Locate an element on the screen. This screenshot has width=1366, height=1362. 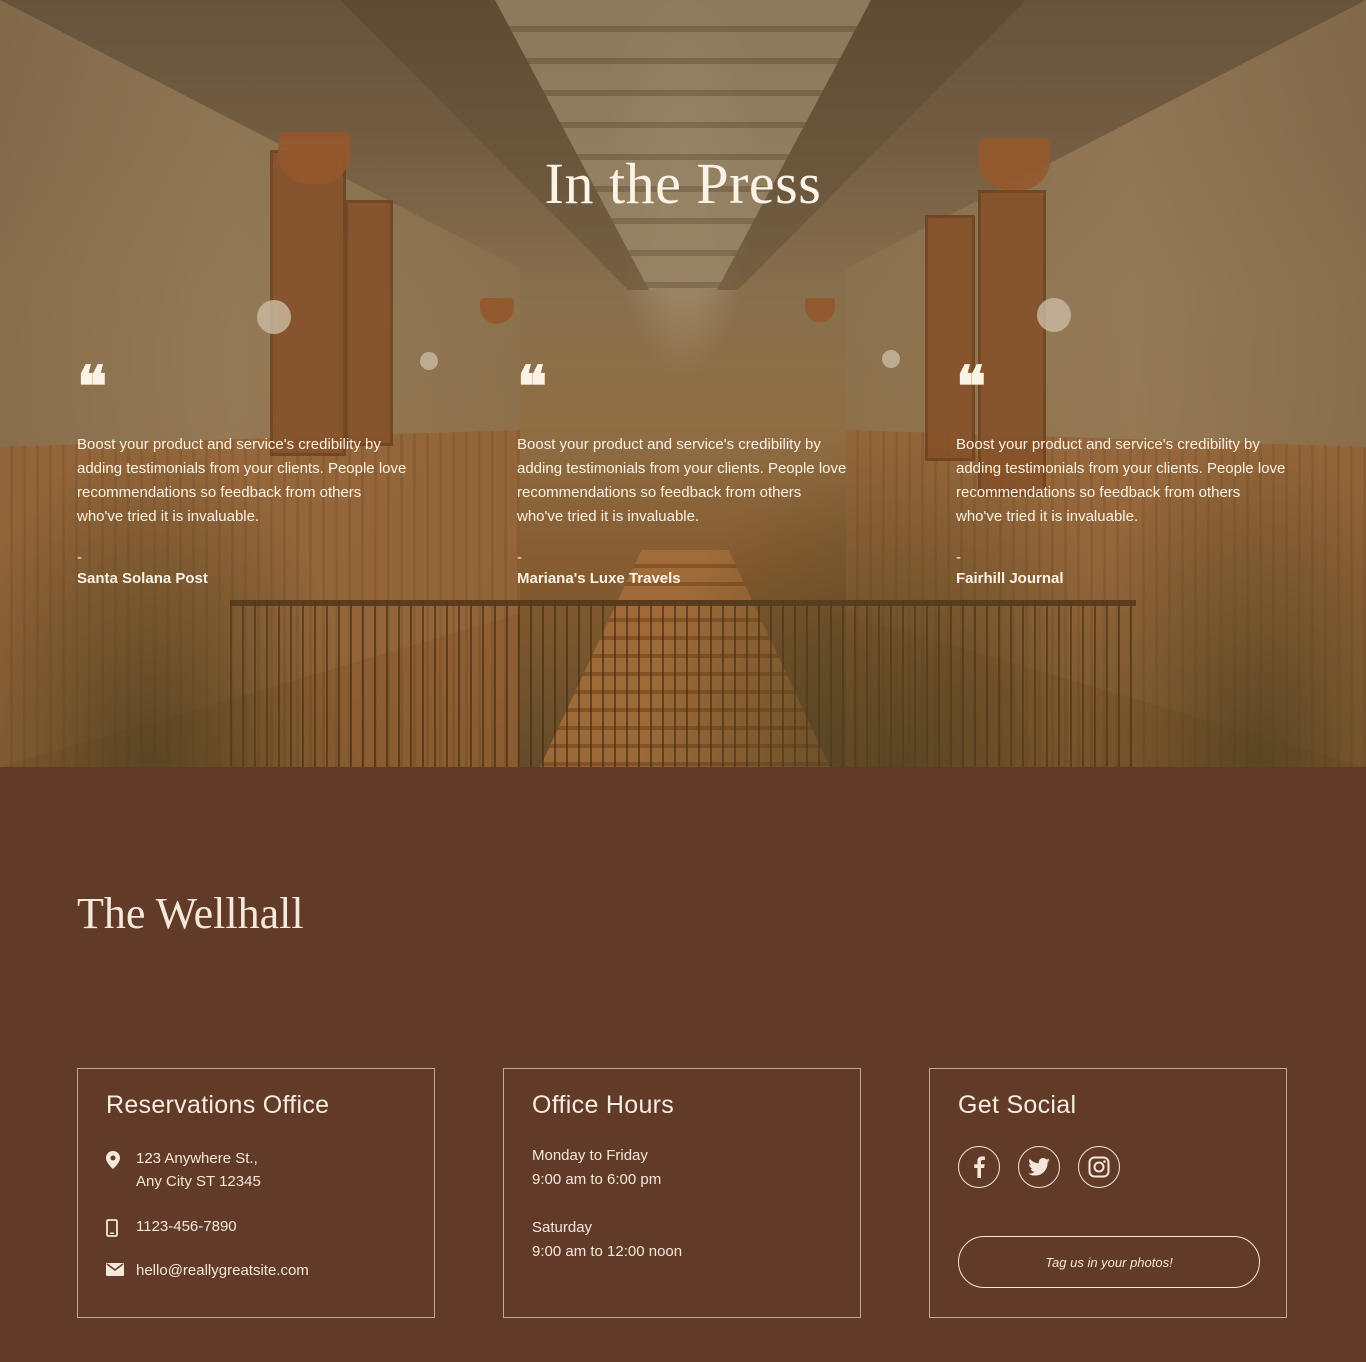
address-line-1: 123 Anywhere St., is located at coordinates (197, 1158).